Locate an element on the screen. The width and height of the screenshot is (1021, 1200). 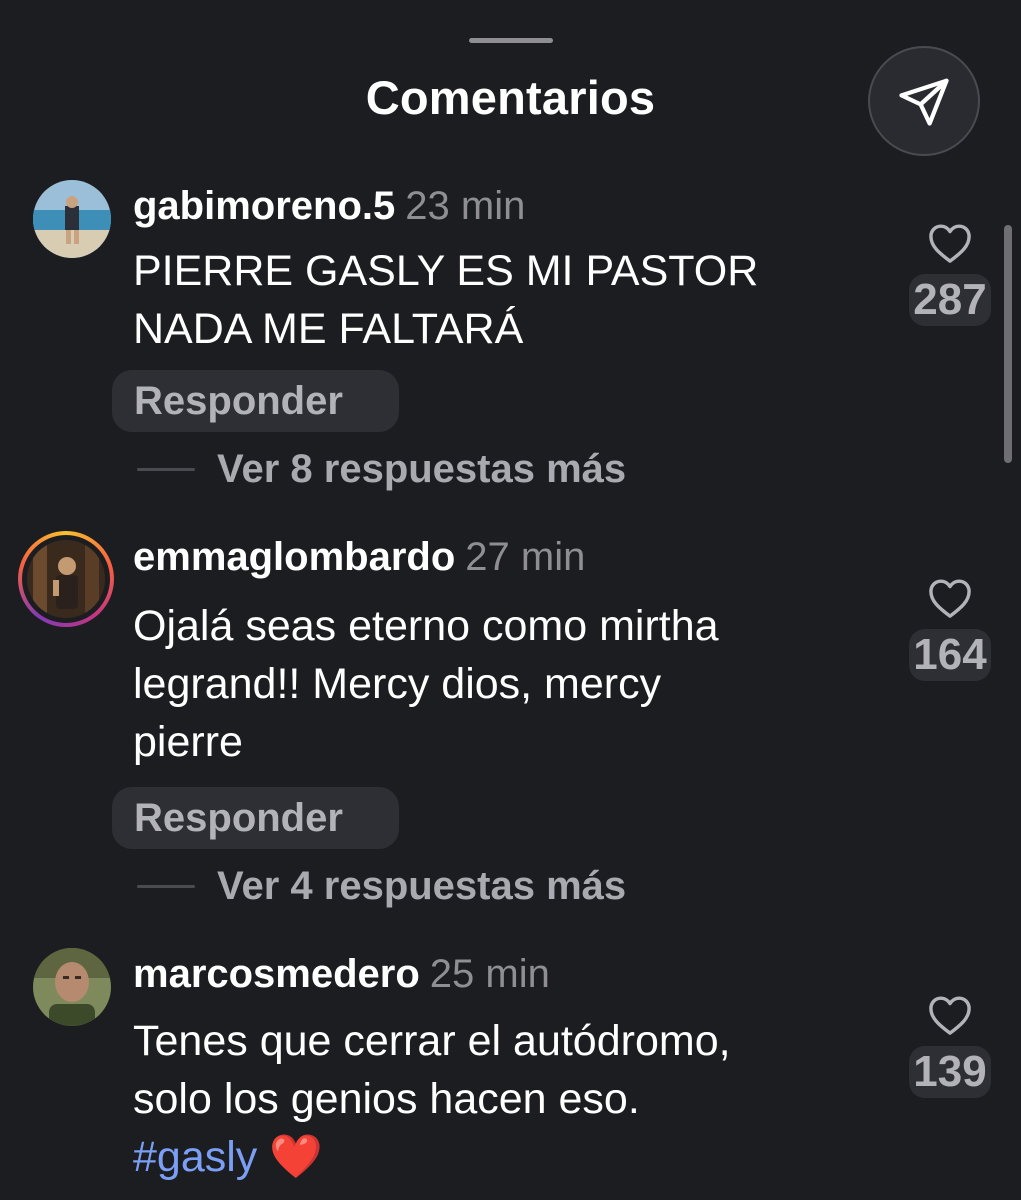
like-count: 139 is located at coordinates (950, 1072).